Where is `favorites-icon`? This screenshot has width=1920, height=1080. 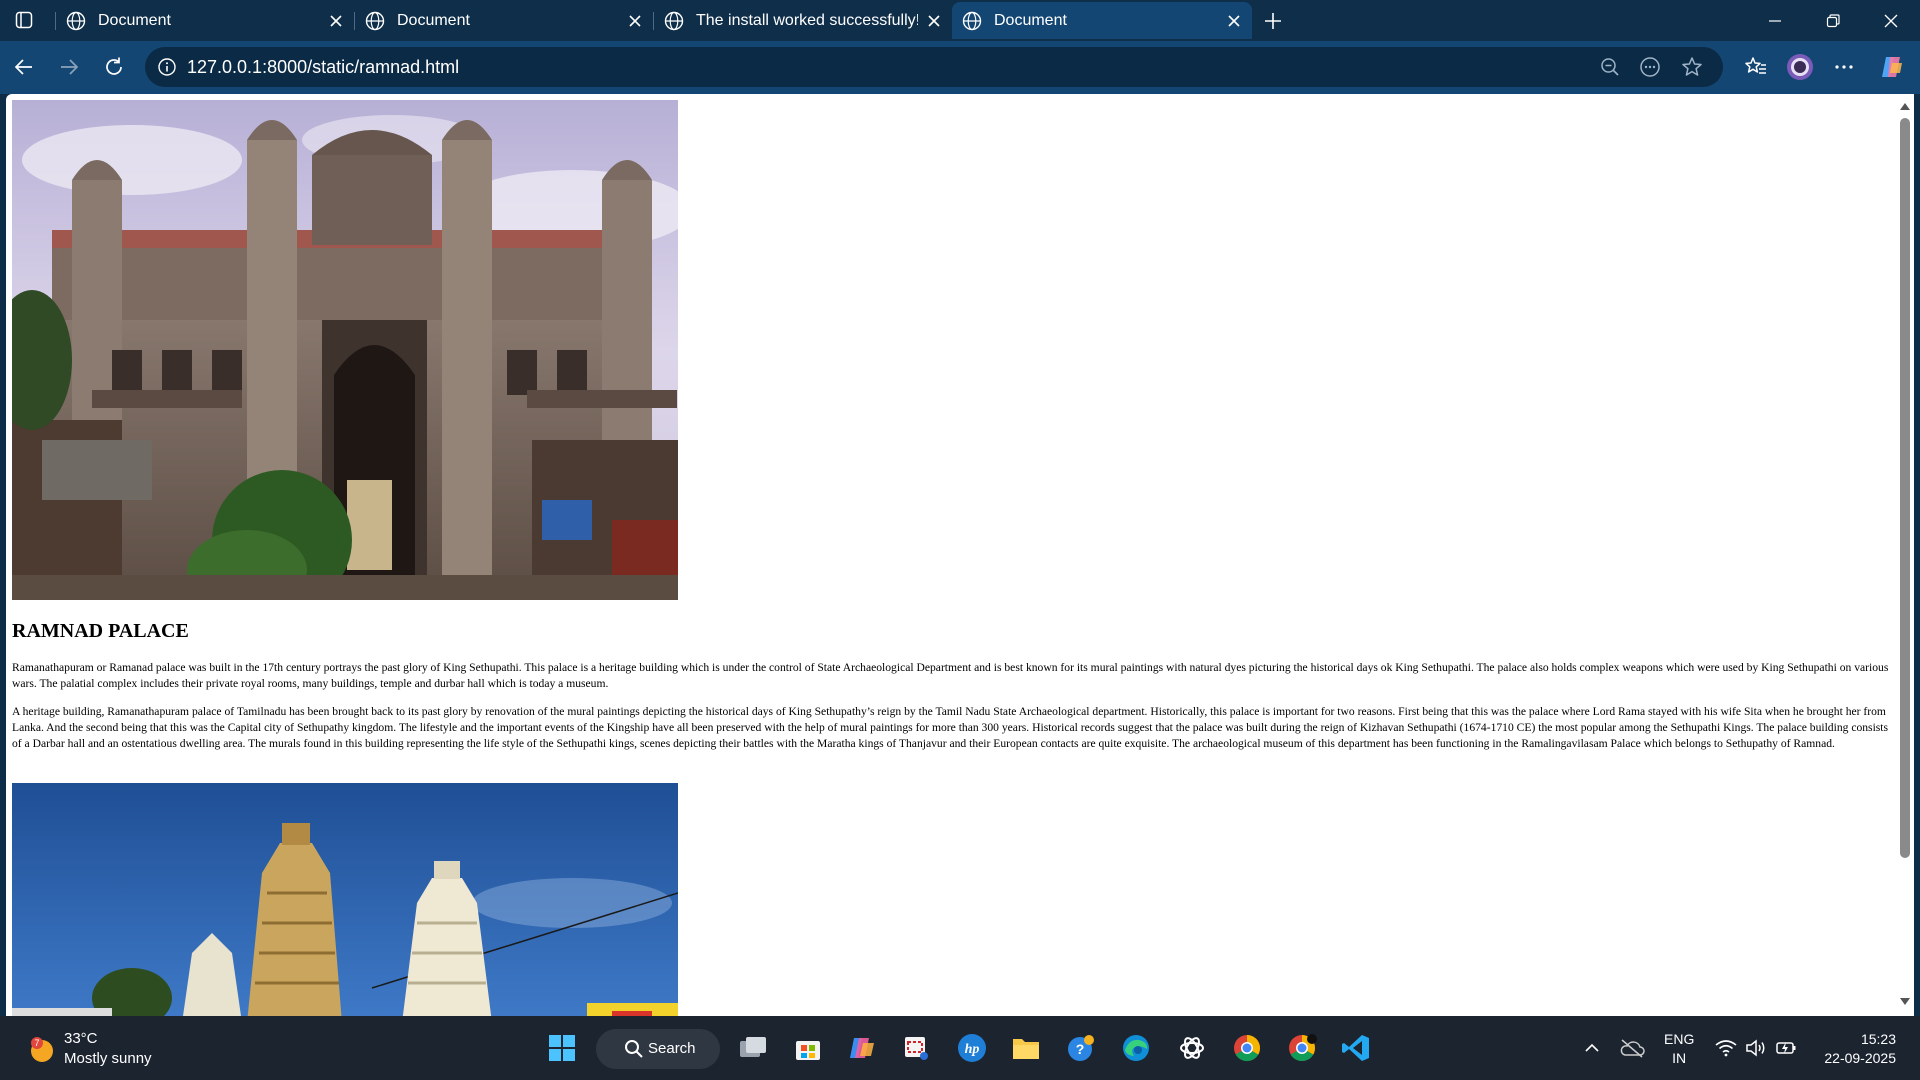
favorites-icon is located at coordinates (1755, 65).